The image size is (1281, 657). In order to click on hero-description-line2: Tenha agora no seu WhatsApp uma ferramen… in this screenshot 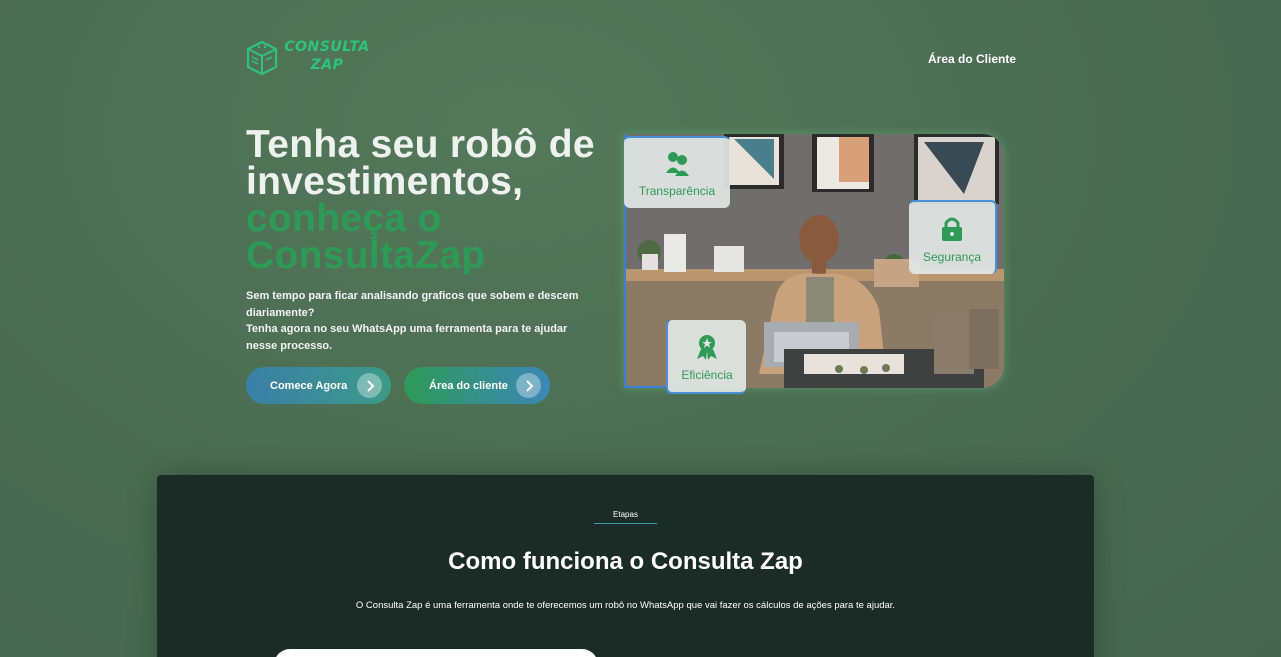, I will do `click(407, 337)`.